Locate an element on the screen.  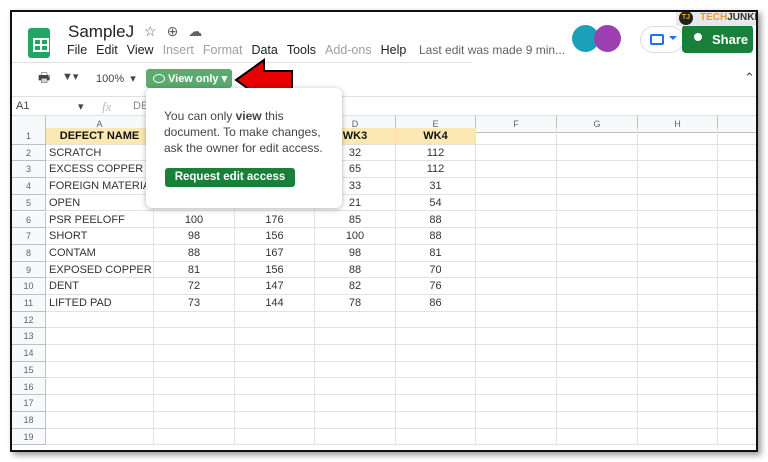
request-edit-access-button: Request edit access is located at coordinates (230, 177).